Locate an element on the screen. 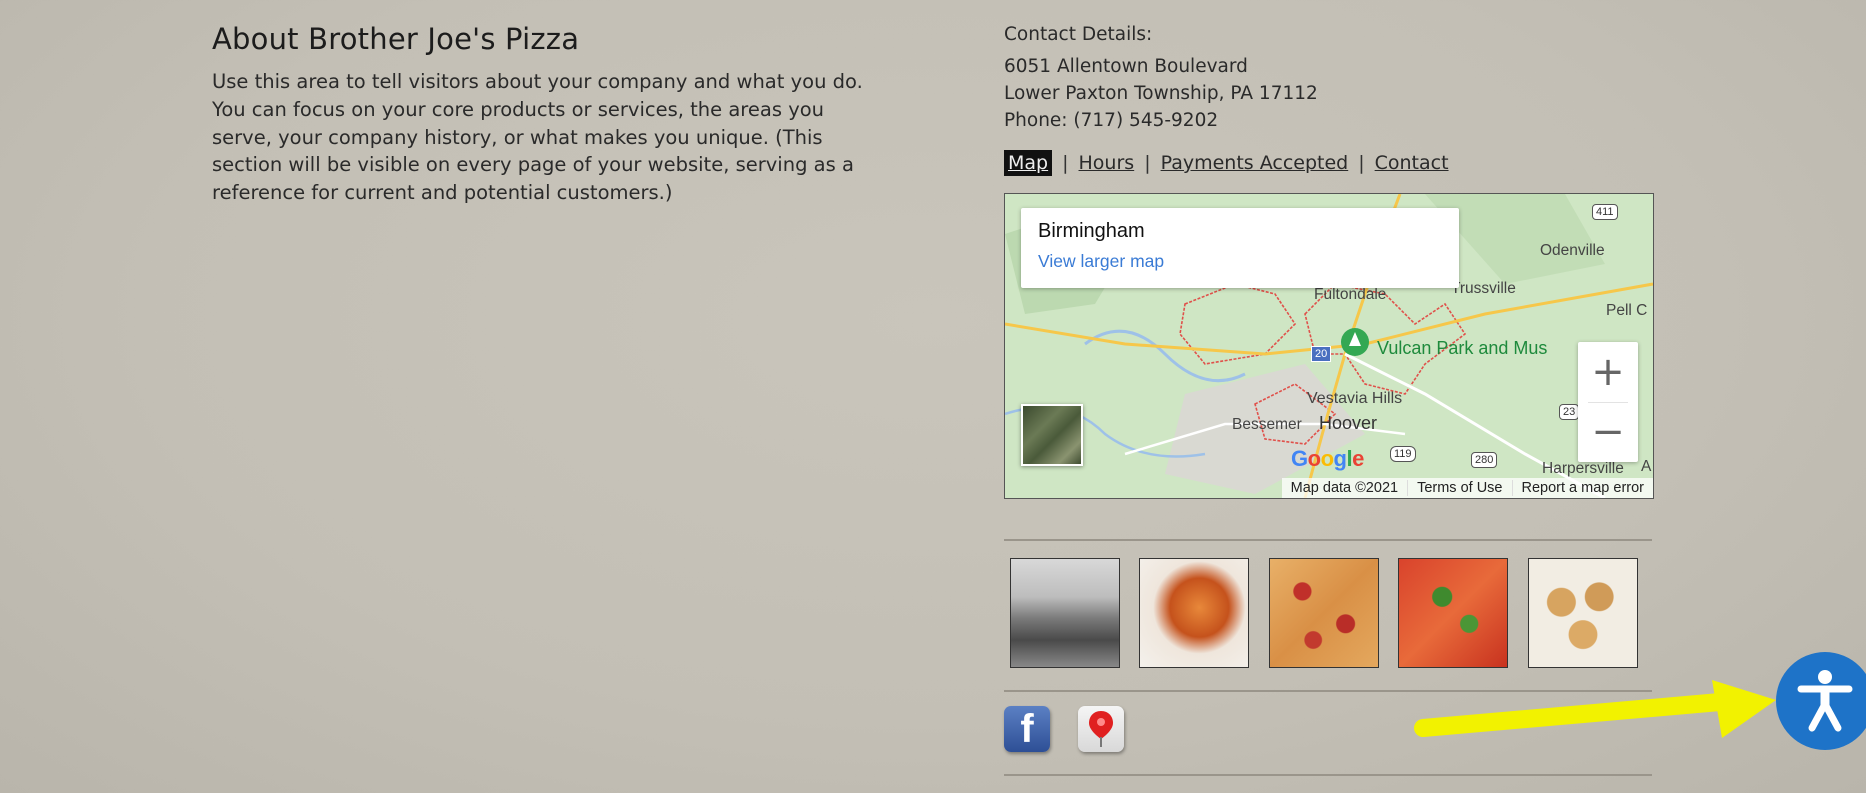 This screenshot has height=793, width=1866. map-label-vulcan-park: Vulcan Park and Mus is located at coordinates (1462, 348).